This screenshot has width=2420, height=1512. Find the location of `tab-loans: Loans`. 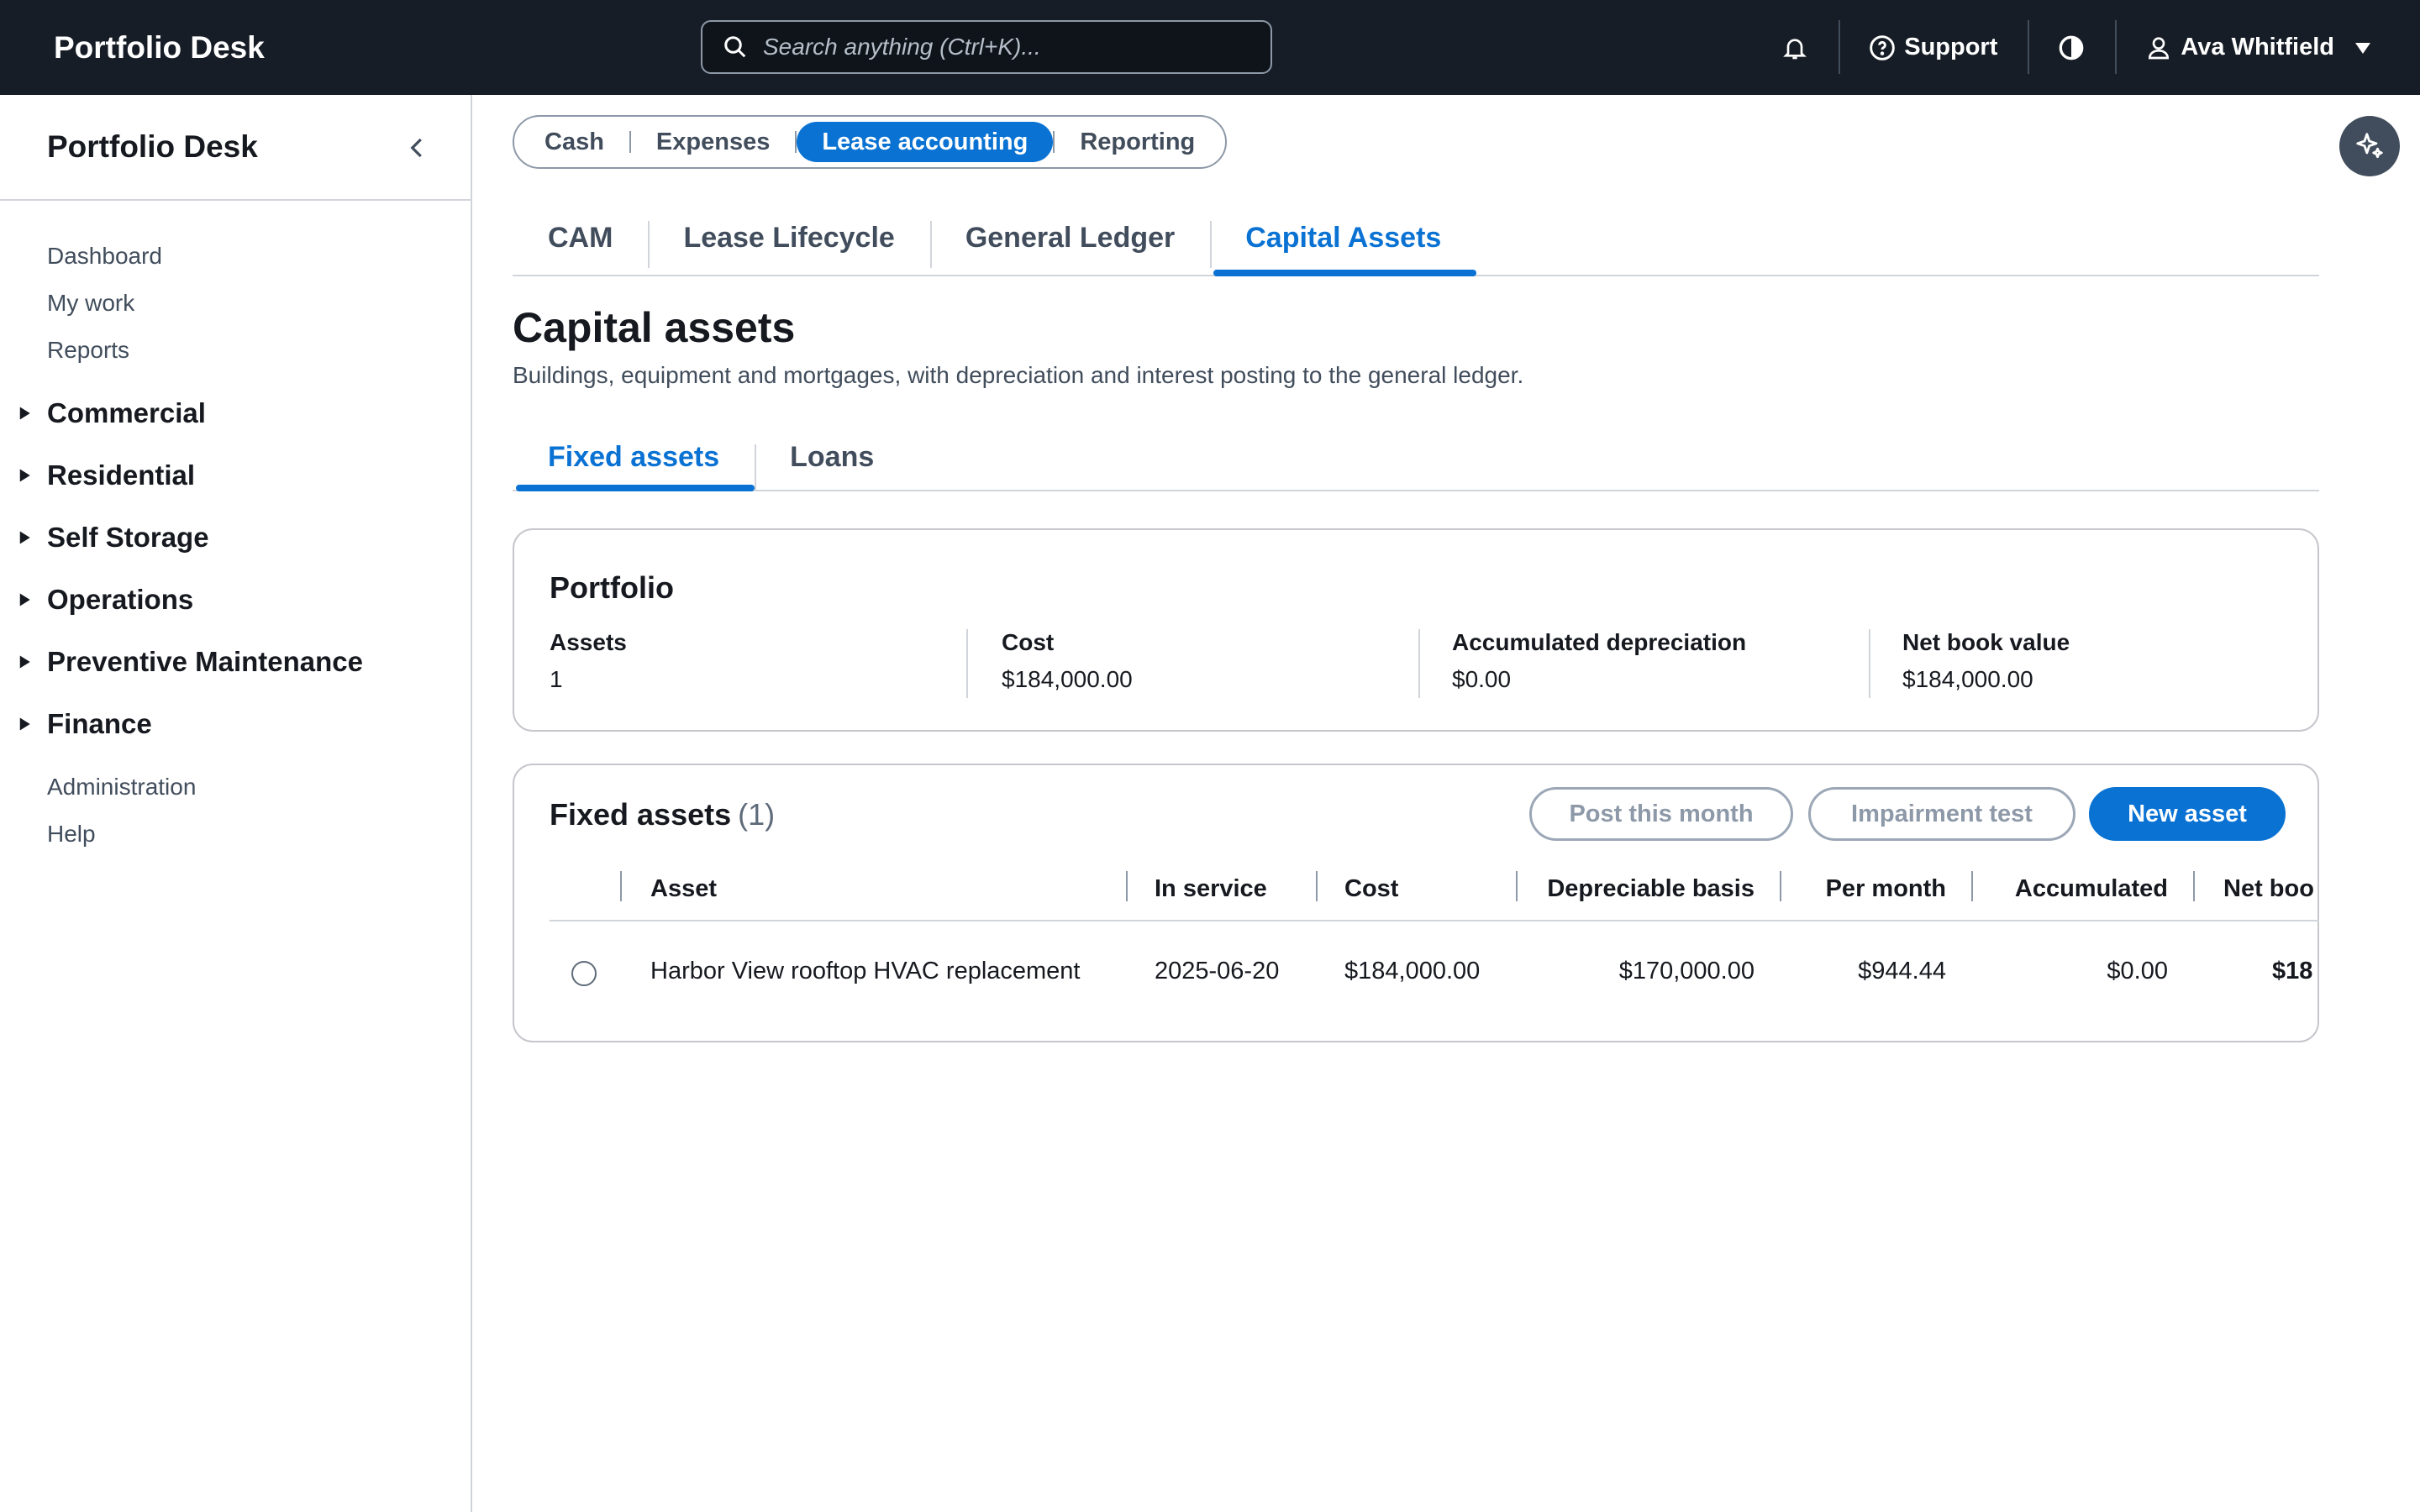

tab-loans: Loans is located at coordinates (832, 457).